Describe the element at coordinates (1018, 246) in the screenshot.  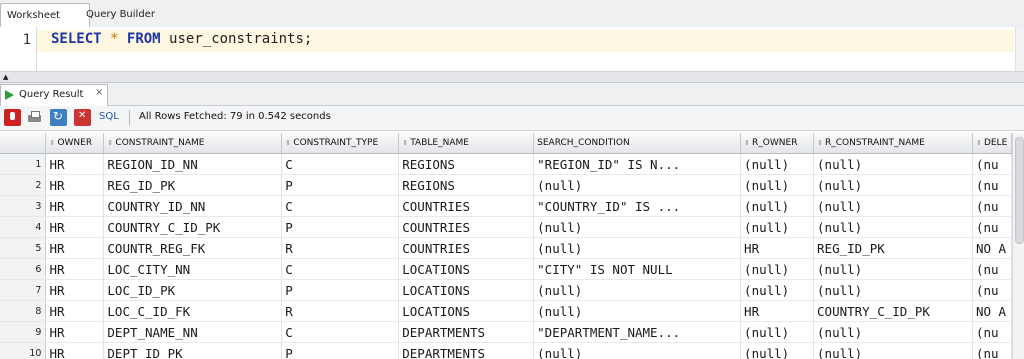
I see `grid-vertical-scrollbar` at that location.